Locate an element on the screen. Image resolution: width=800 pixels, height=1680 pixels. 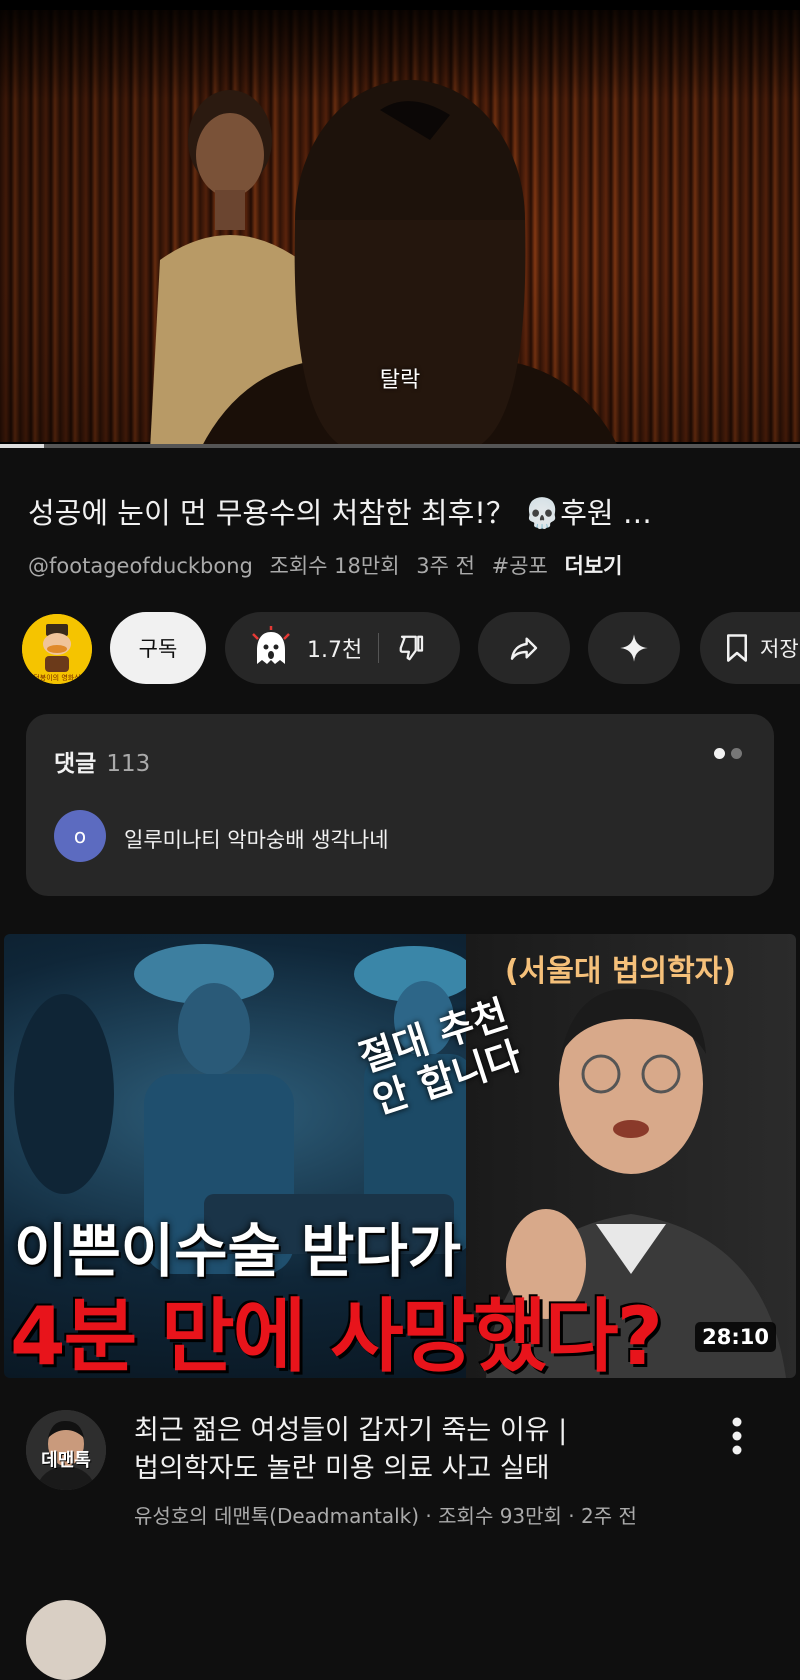
channel-avatar: 덕봉이의 영화식 is located at coordinates (57, 649).